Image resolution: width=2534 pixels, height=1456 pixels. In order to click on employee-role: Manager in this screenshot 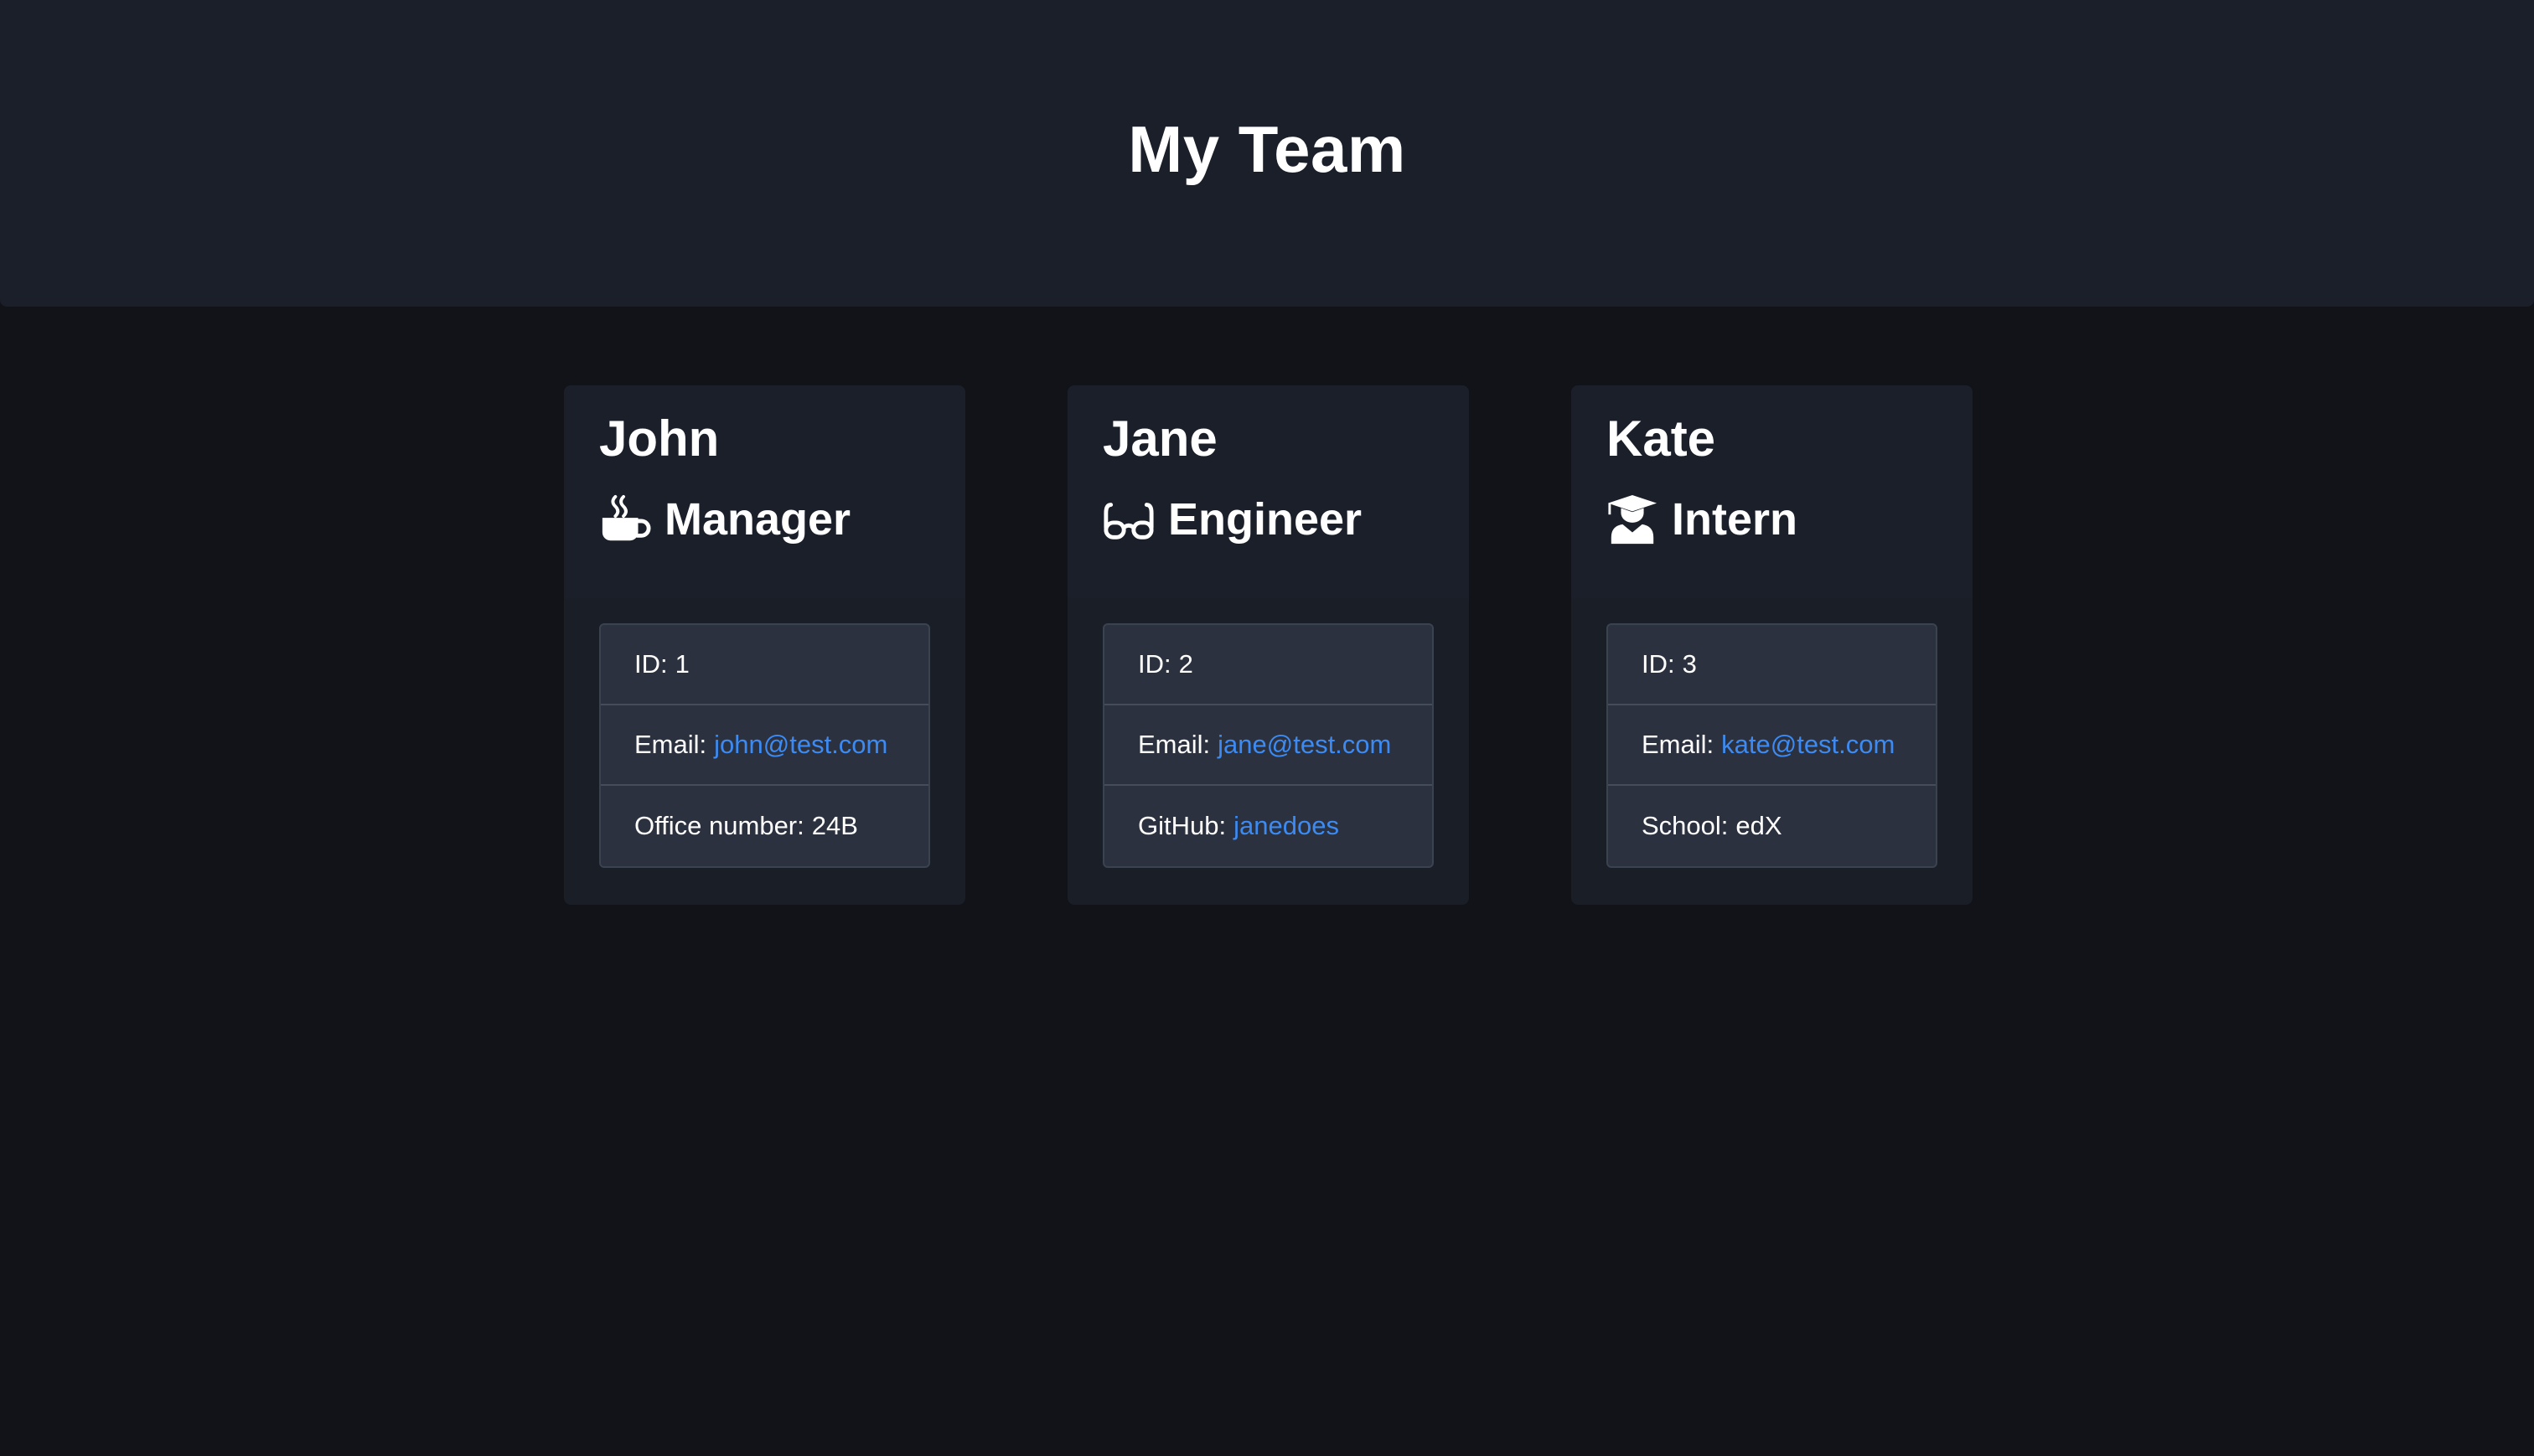, I will do `click(764, 519)`.